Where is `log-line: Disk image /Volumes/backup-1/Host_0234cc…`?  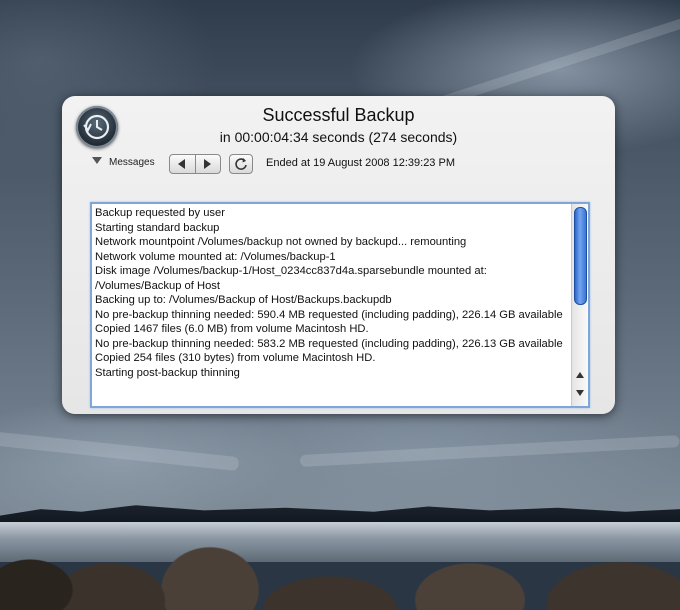
log-line: Disk image /Volumes/backup-1/Host_0234cc… is located at coordinates (291, 278).